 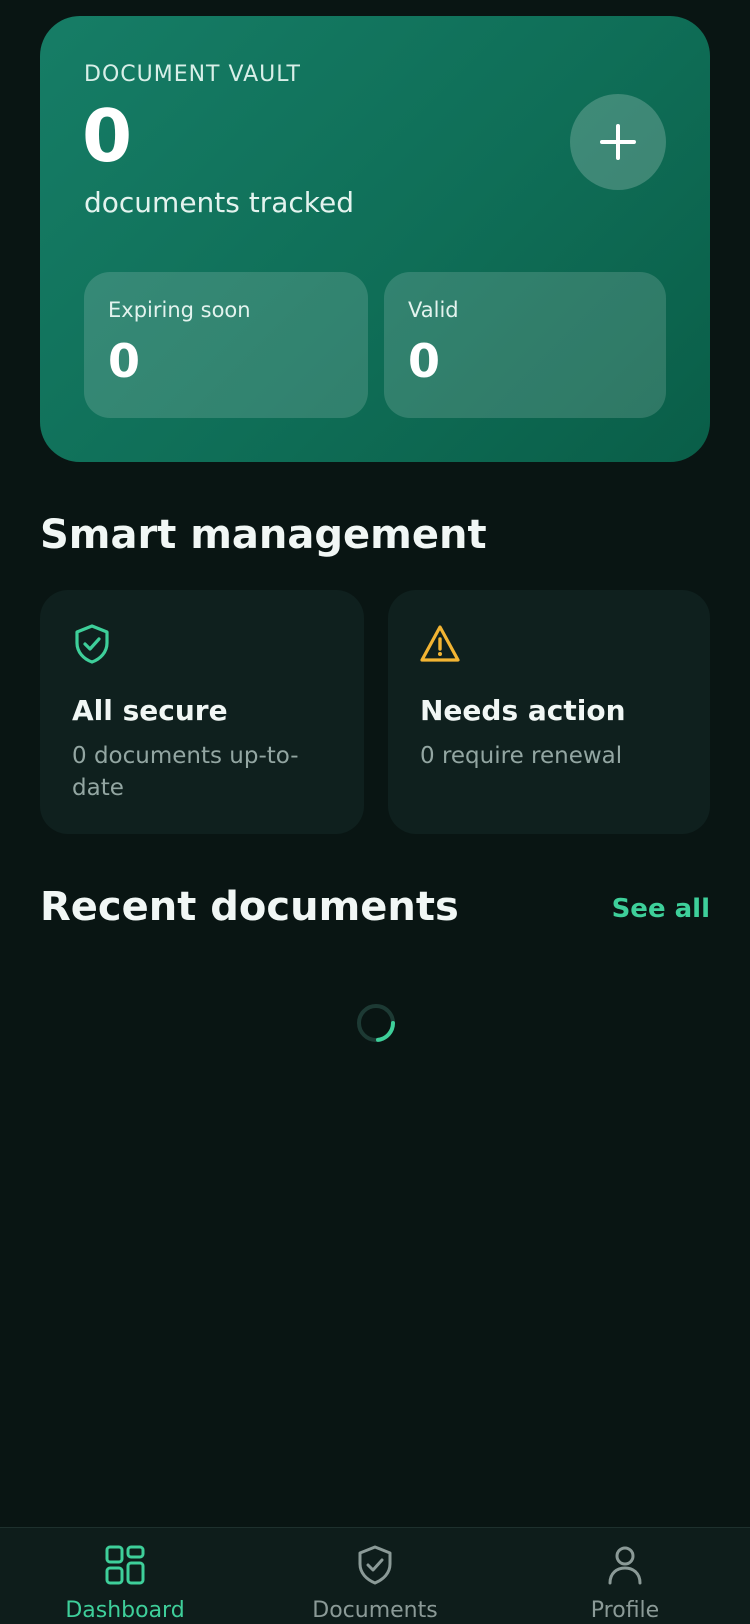 I want to click on vault-title: DOCUMENT VAULT, so click(x=192, y=74).